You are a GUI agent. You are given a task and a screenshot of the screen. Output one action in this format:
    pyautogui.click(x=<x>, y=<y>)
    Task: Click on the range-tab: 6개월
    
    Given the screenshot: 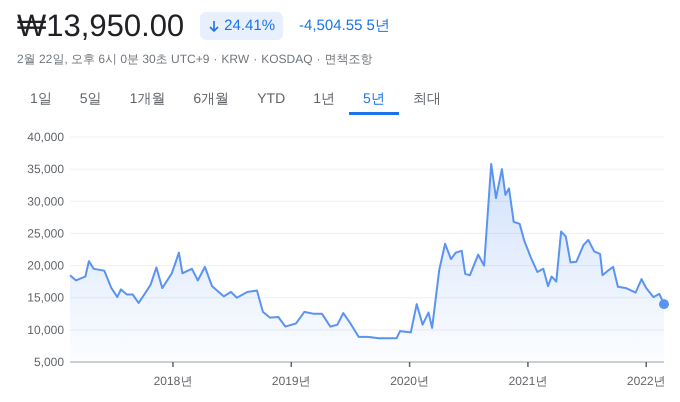 What is the action you would take?
    pyautogui.click(x=211, y=99)
    